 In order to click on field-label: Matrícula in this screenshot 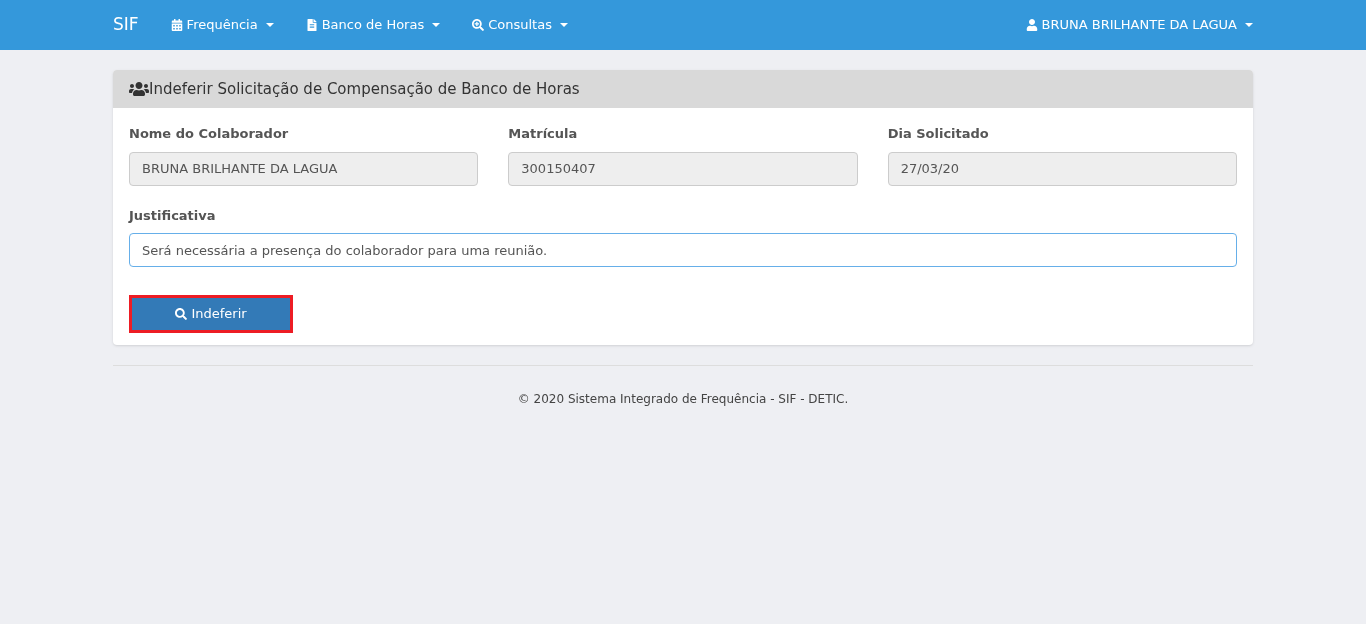, I will do `click(543, 134)`.